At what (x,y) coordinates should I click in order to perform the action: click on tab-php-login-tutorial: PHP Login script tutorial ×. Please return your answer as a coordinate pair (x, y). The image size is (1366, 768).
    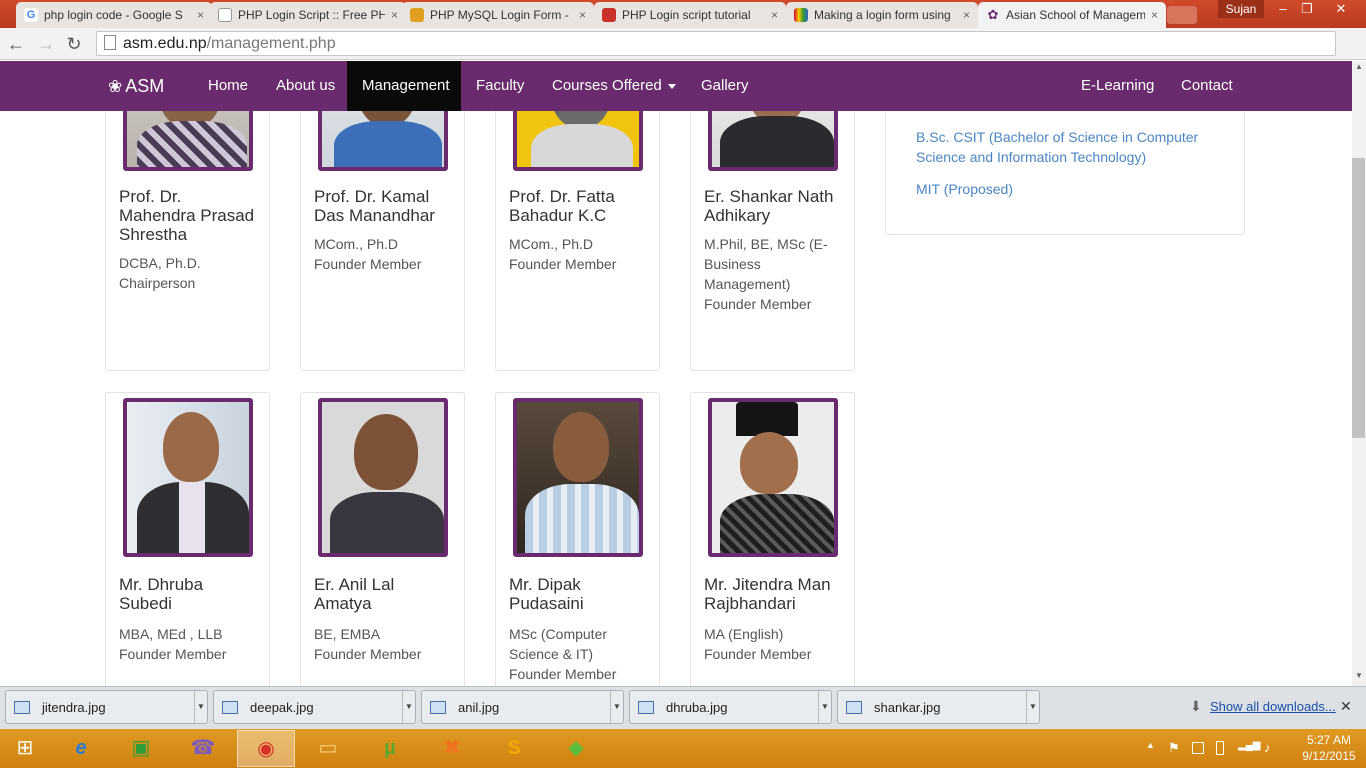
    Looking at the image, I should click on (690, 15).